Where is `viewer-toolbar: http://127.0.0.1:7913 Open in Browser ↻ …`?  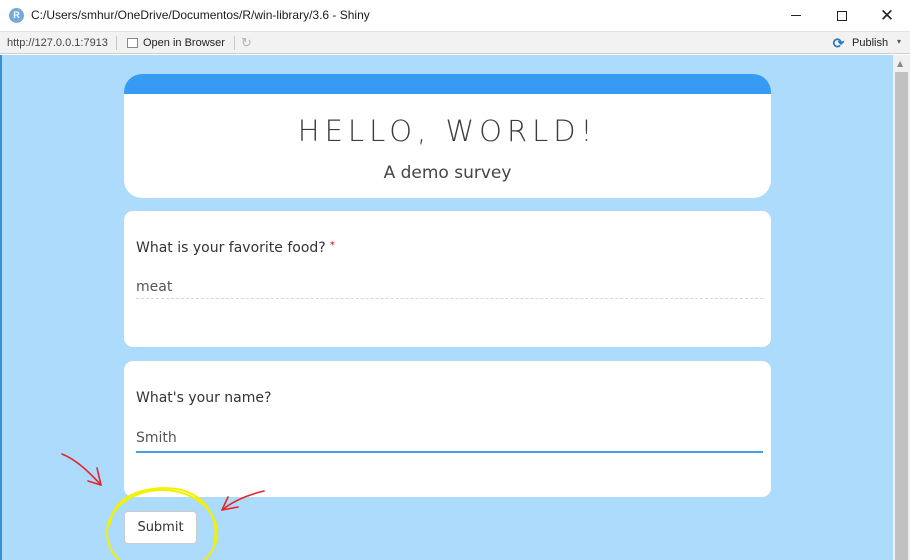
viewer-toolbar: http://127.0.0.1:7913 Open in Browser ↻ … is located at coordinates (455, 42).